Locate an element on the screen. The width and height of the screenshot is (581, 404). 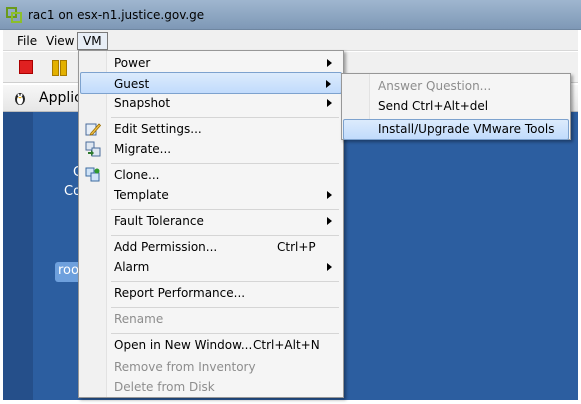
penguin-icon is located at coordinates (20, 99).